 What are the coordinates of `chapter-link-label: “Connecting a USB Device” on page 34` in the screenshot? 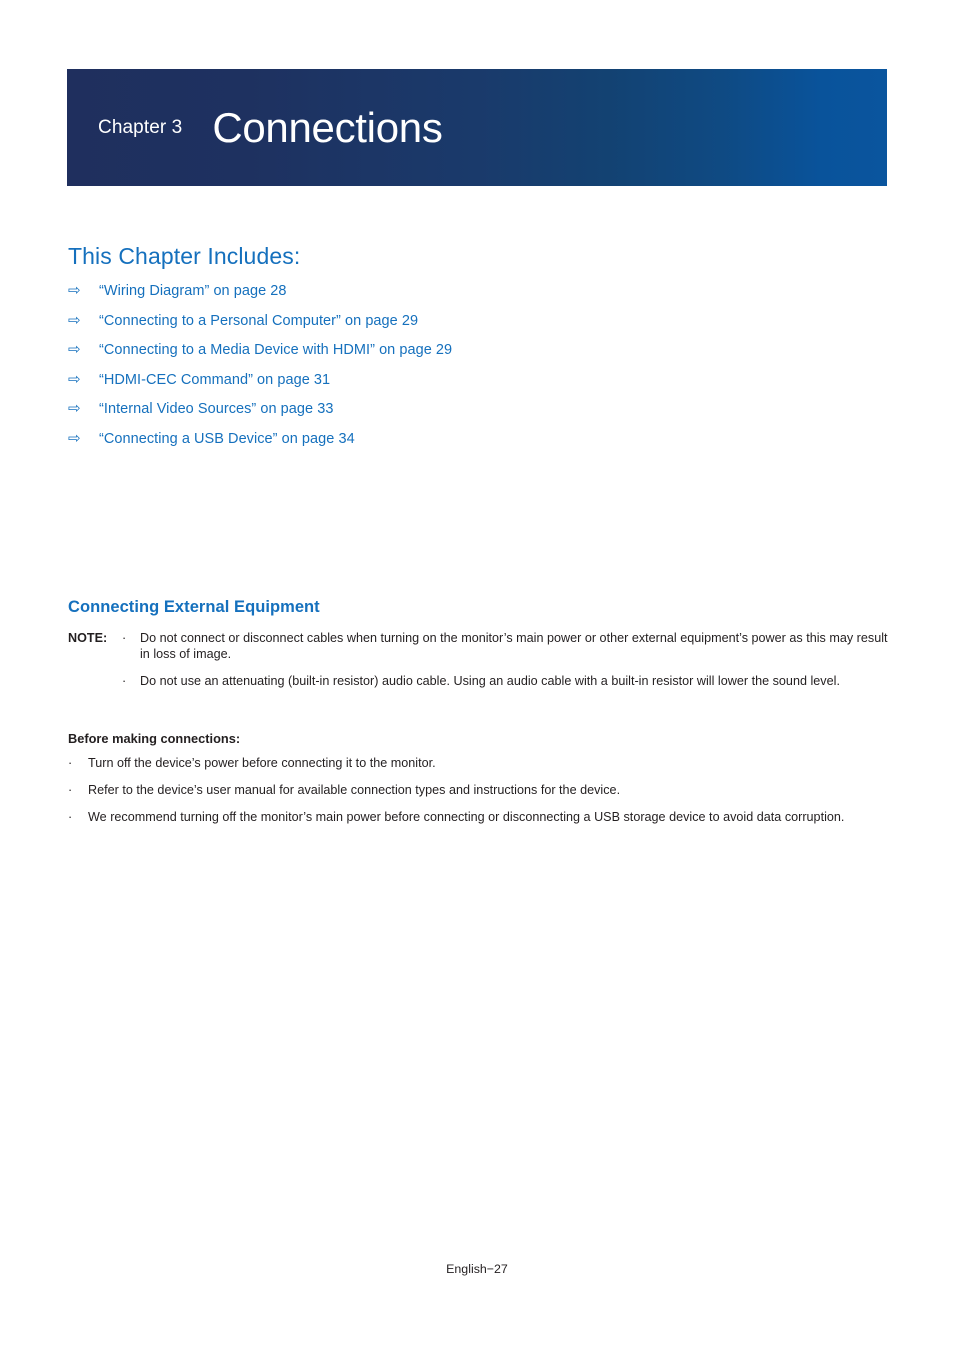 It's located at (227, 439).